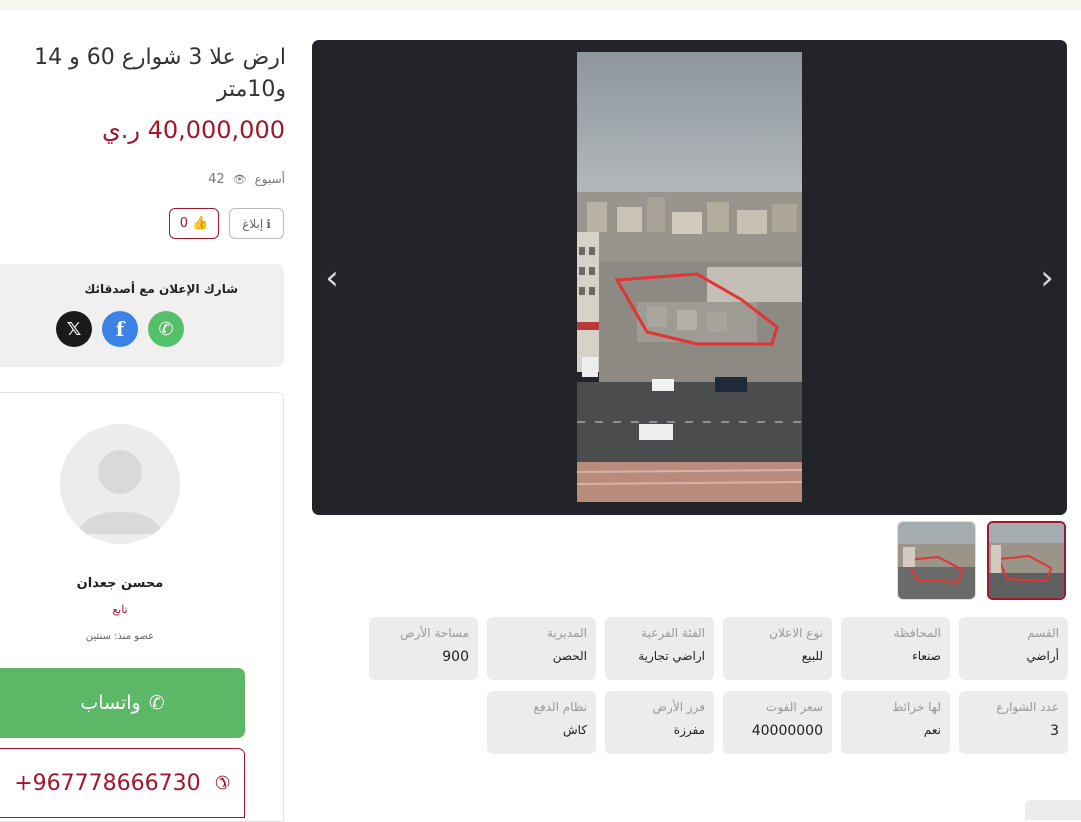 Image resolution: width=1081 pixels, height=822 pixels. What do you see at coordinates (678, 707) in the screenshot?
I see `attr-key: فرز الأرض` at bounding box center [678, 707].